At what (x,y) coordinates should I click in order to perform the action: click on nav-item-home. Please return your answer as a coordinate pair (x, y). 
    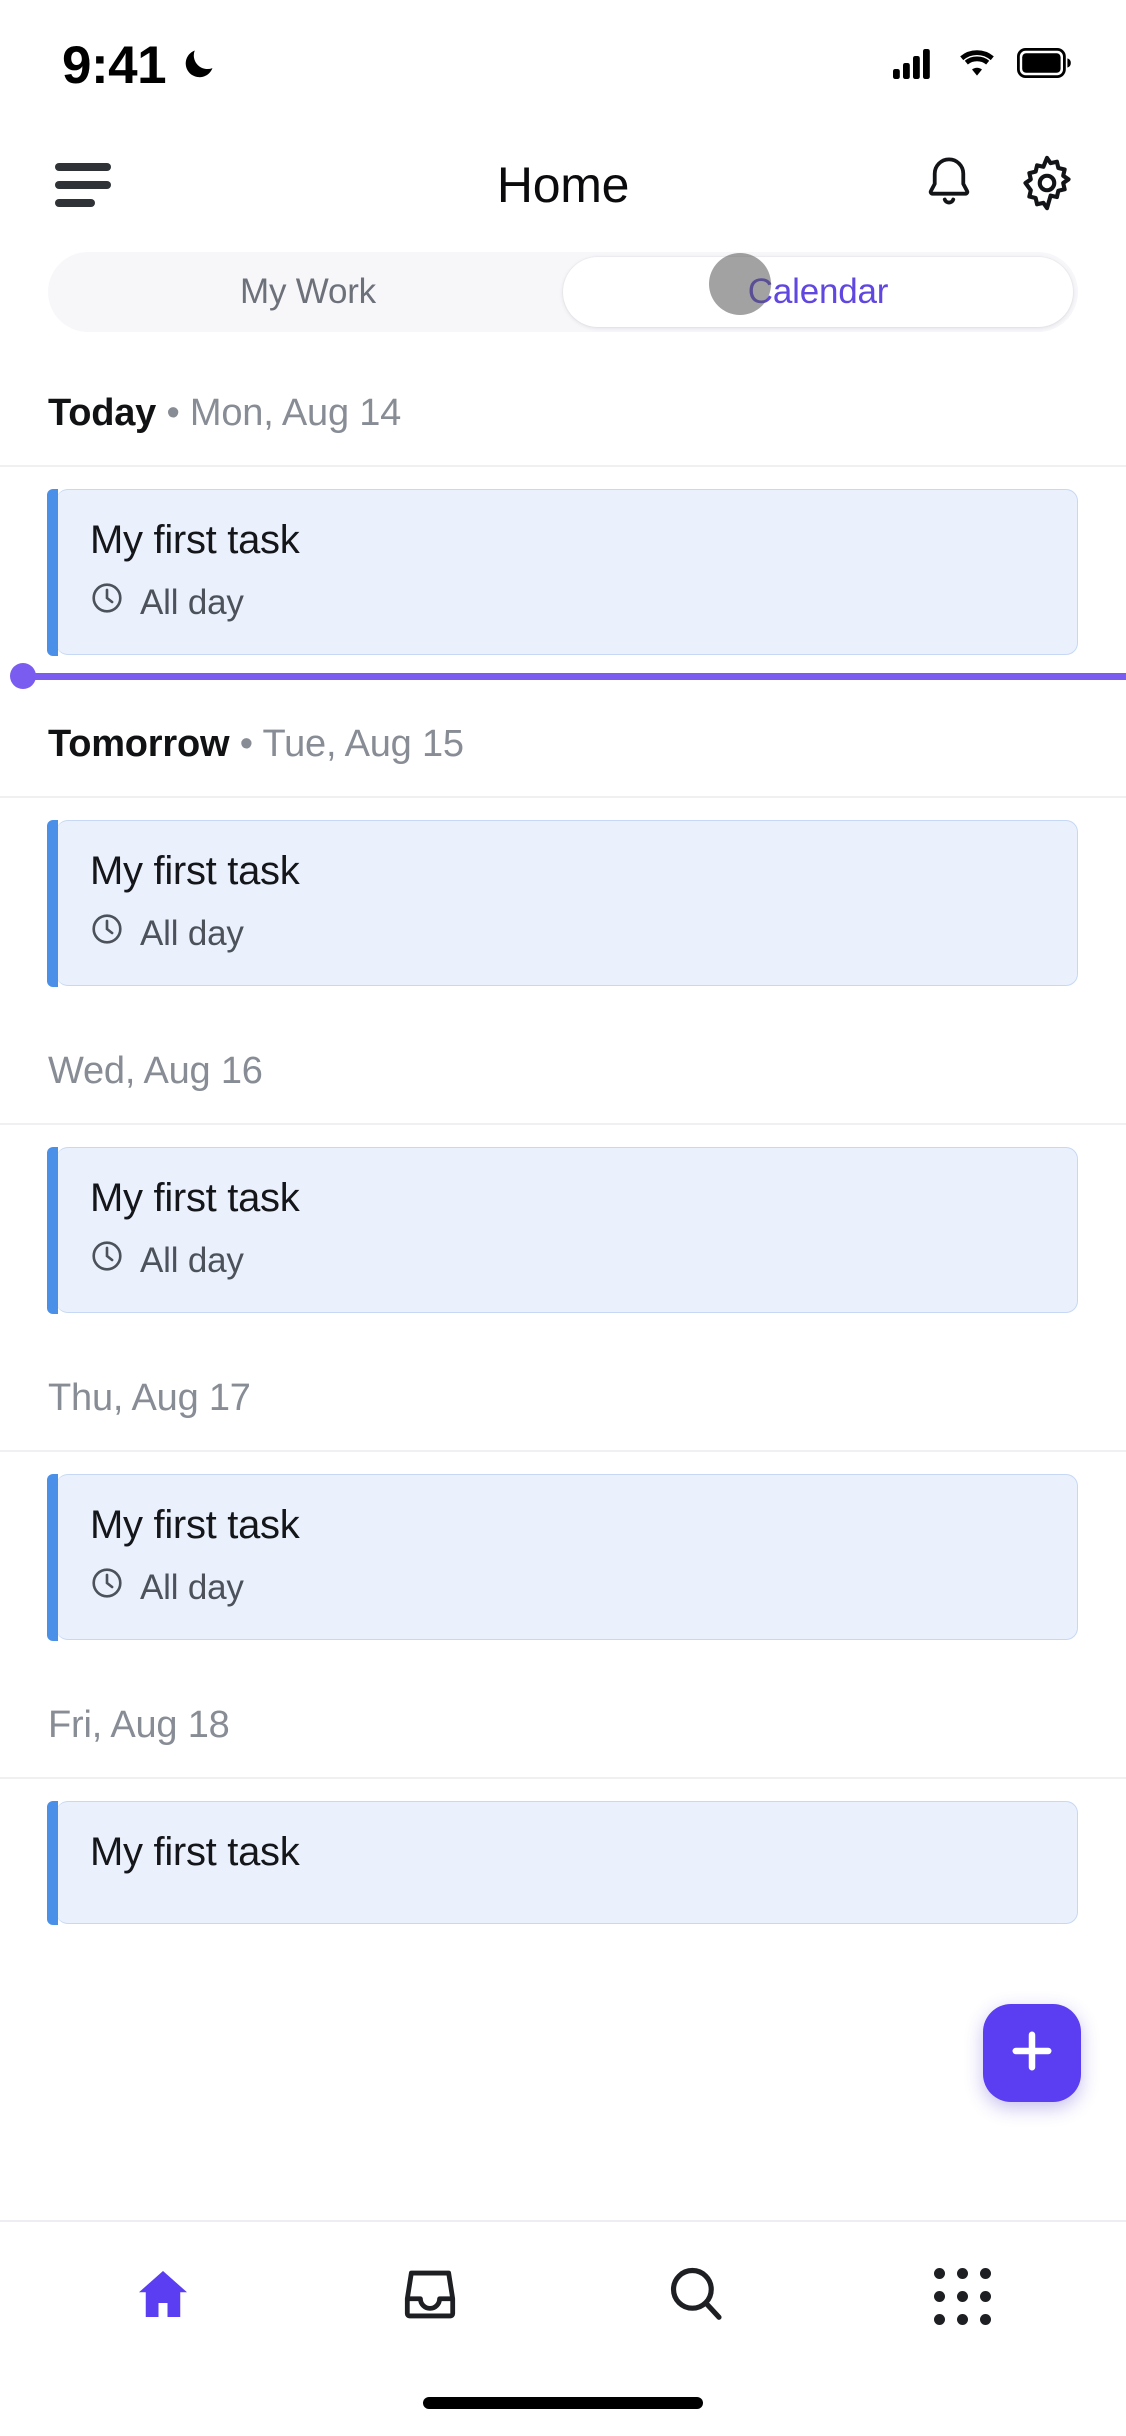
    Looking at the image, I should click on (163, 2296).